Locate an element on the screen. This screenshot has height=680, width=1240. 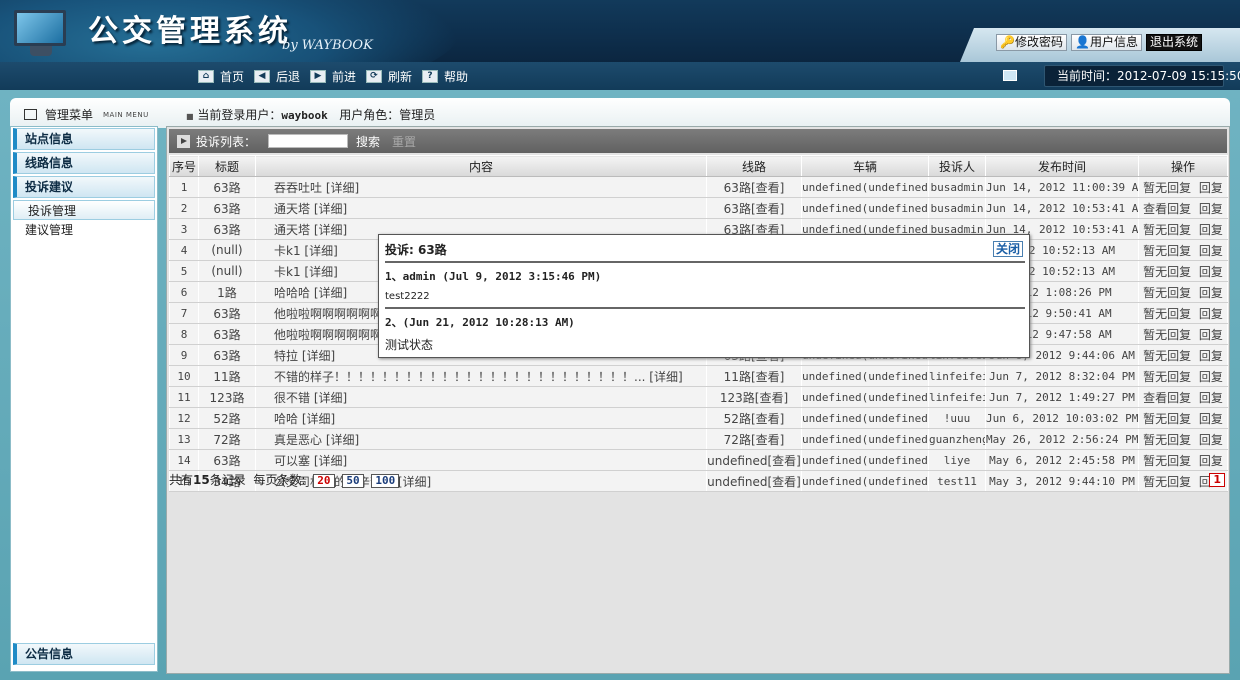
row-line-link: undefined[查看] is located at coordinates (754, 460).